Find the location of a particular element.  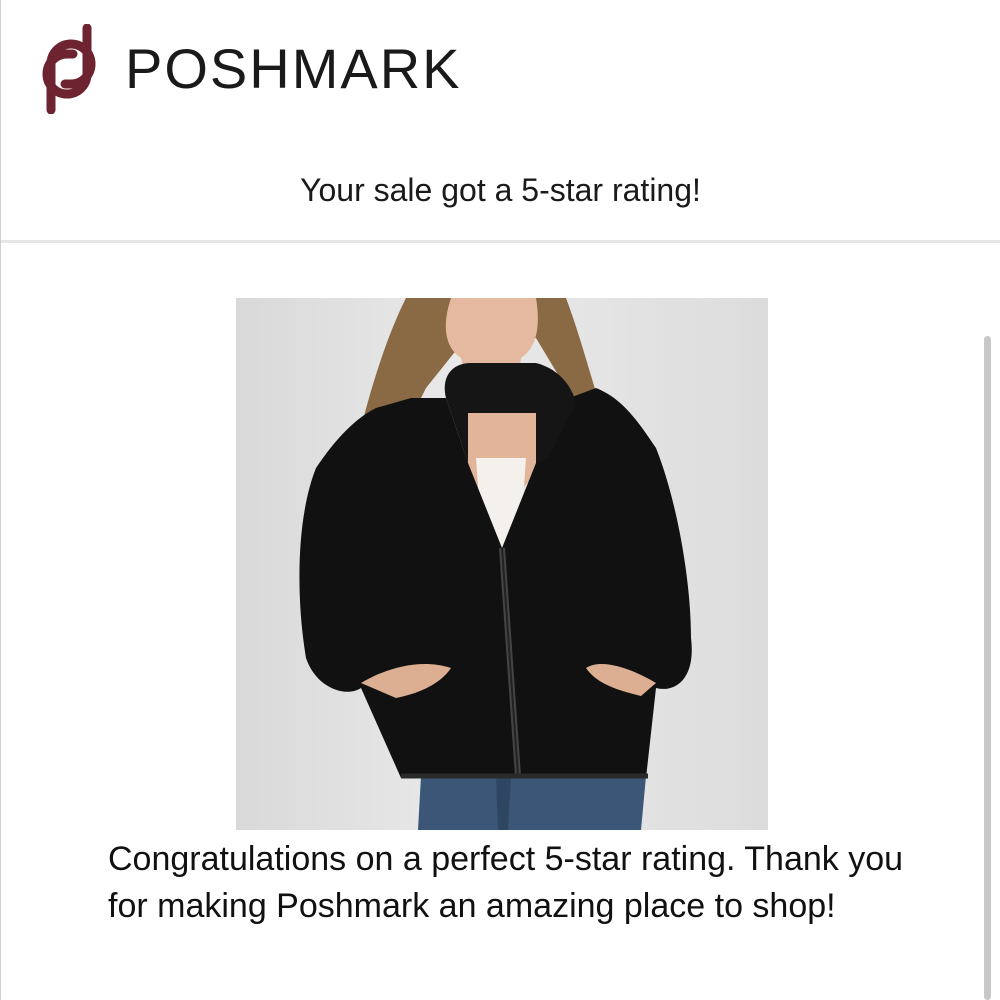

brand-name: POSHMARK is located at coordinates (293, 68).